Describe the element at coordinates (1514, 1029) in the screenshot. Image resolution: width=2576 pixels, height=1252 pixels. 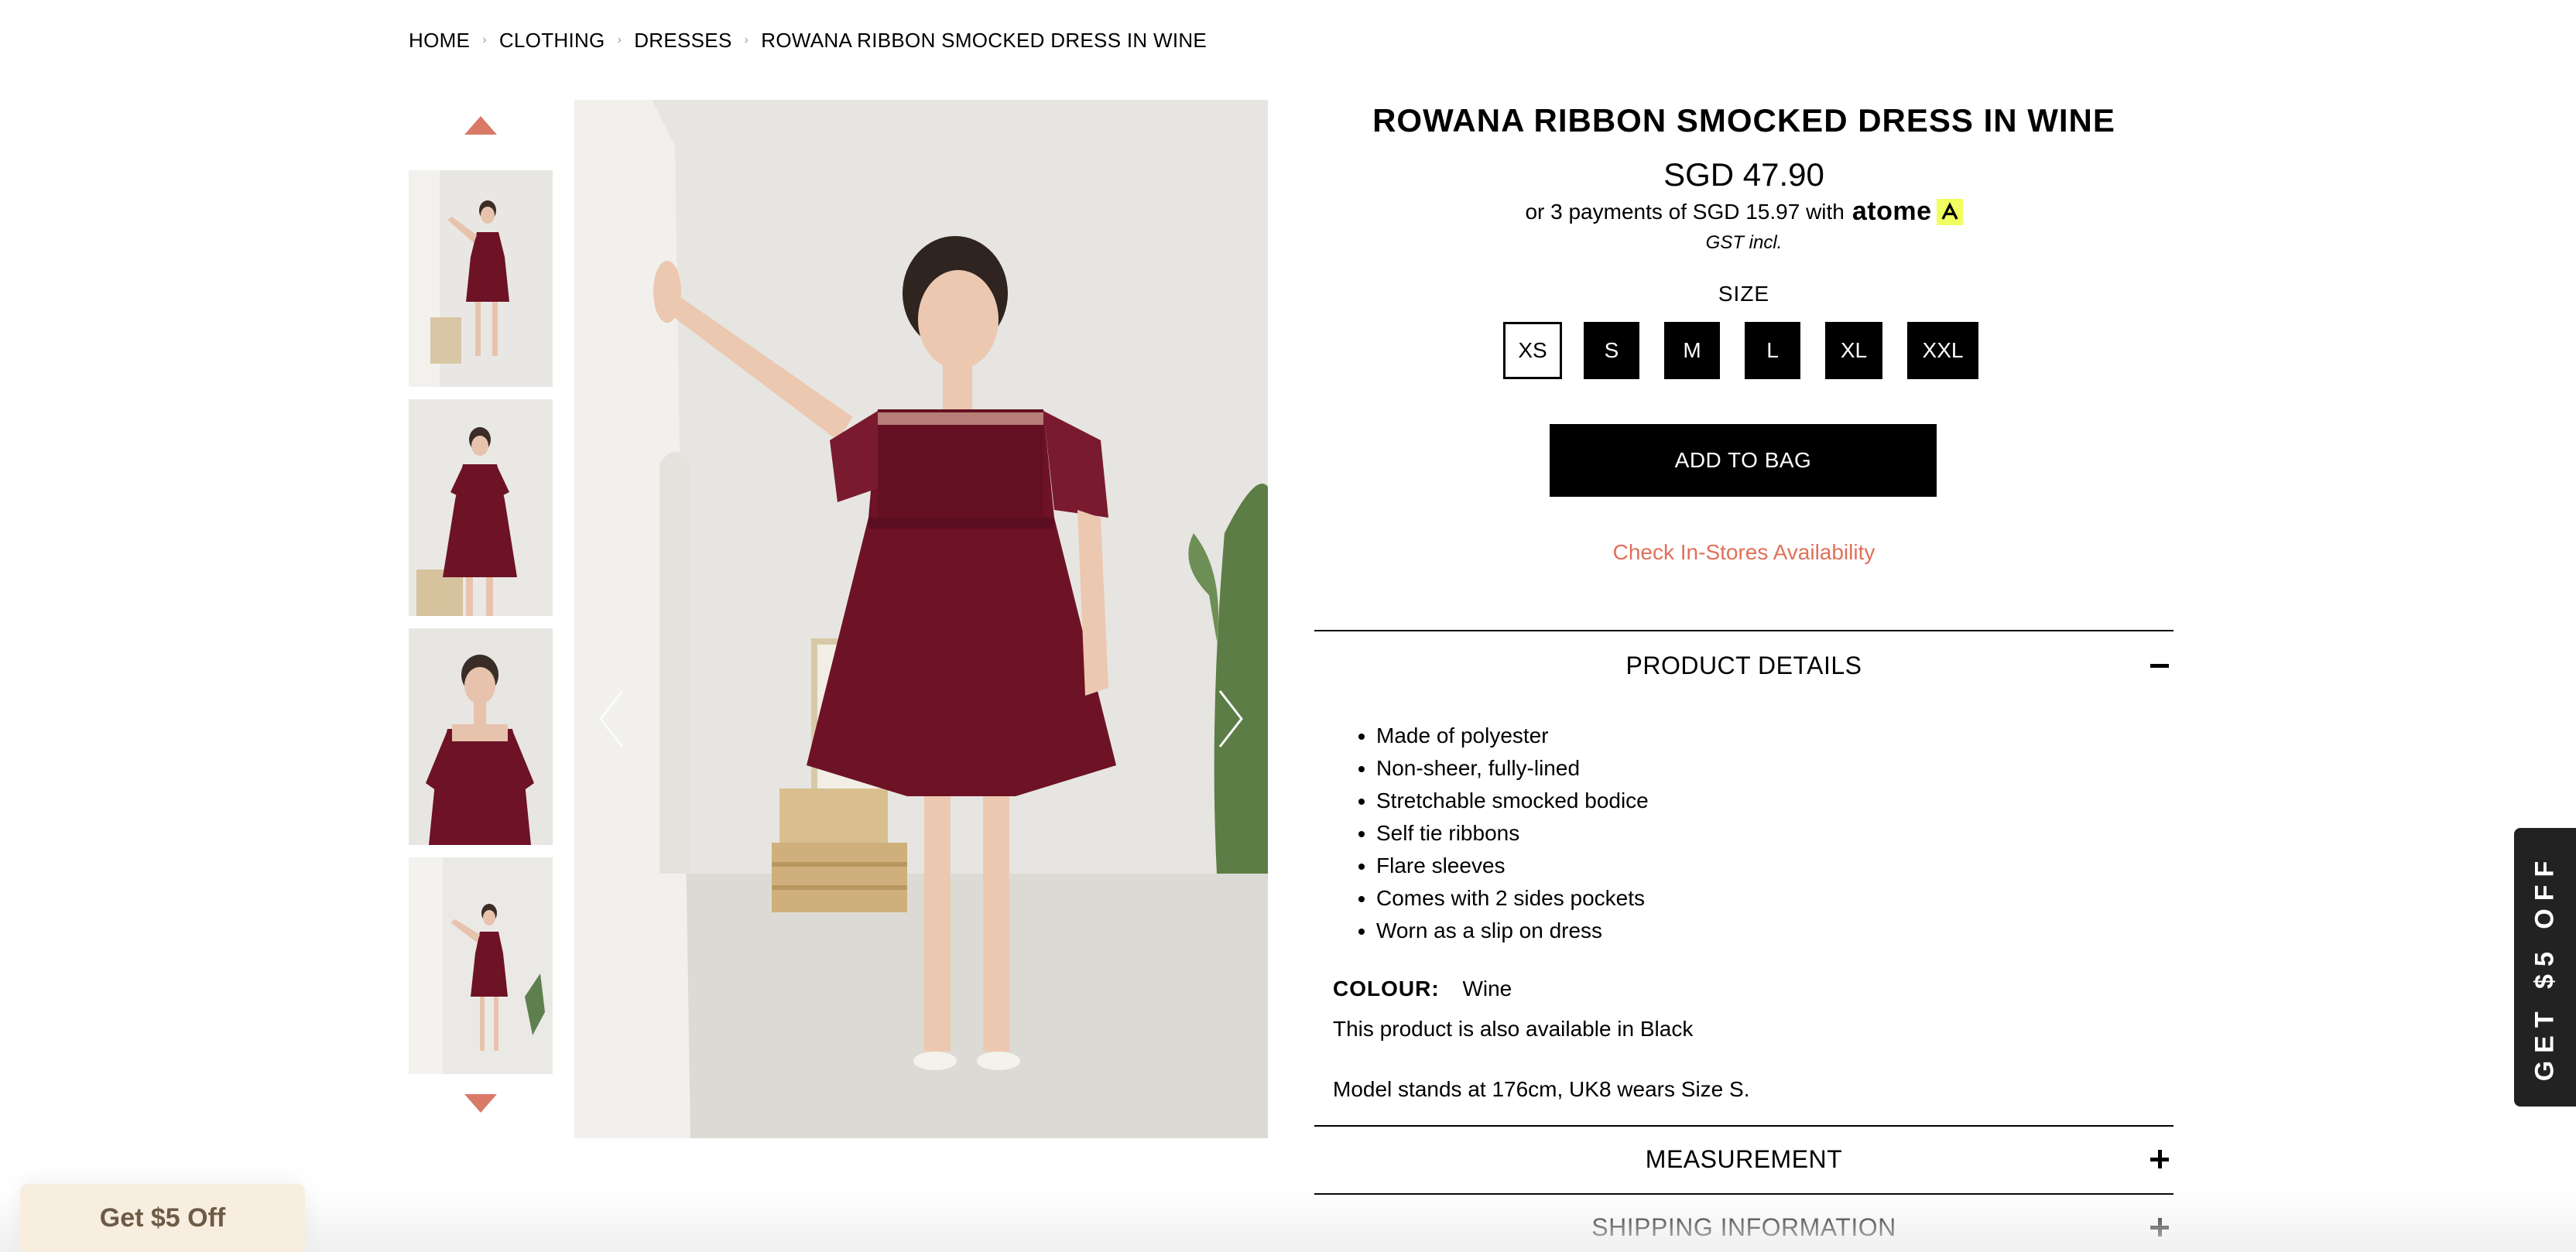
I see `also-available-note: This product is also available in Black` at that location.